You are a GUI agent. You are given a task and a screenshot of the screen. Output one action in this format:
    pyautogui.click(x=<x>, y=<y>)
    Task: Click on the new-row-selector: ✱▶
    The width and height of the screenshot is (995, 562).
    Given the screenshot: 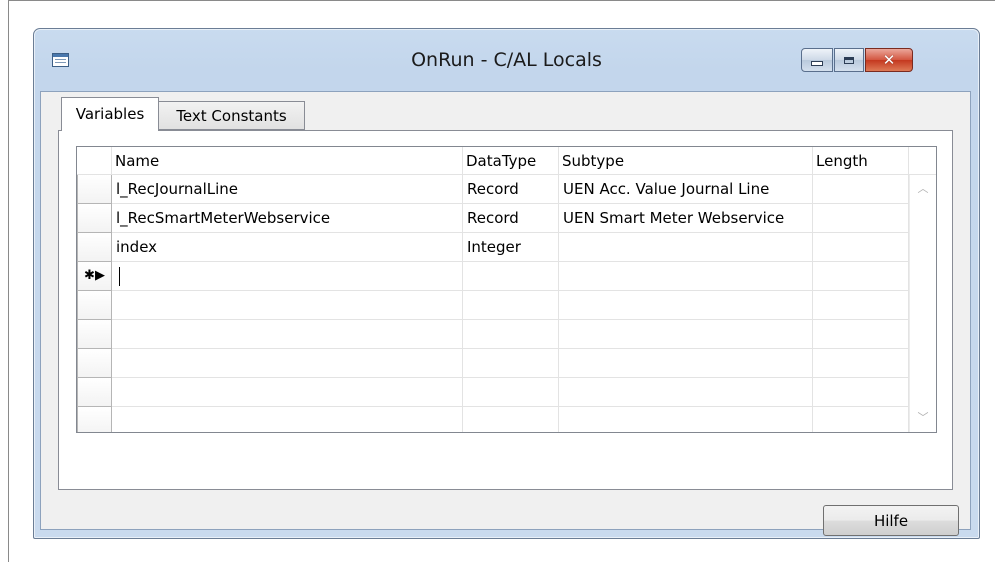 What is the action you would take?
    pyautogui.click(x=94, y=276)
    